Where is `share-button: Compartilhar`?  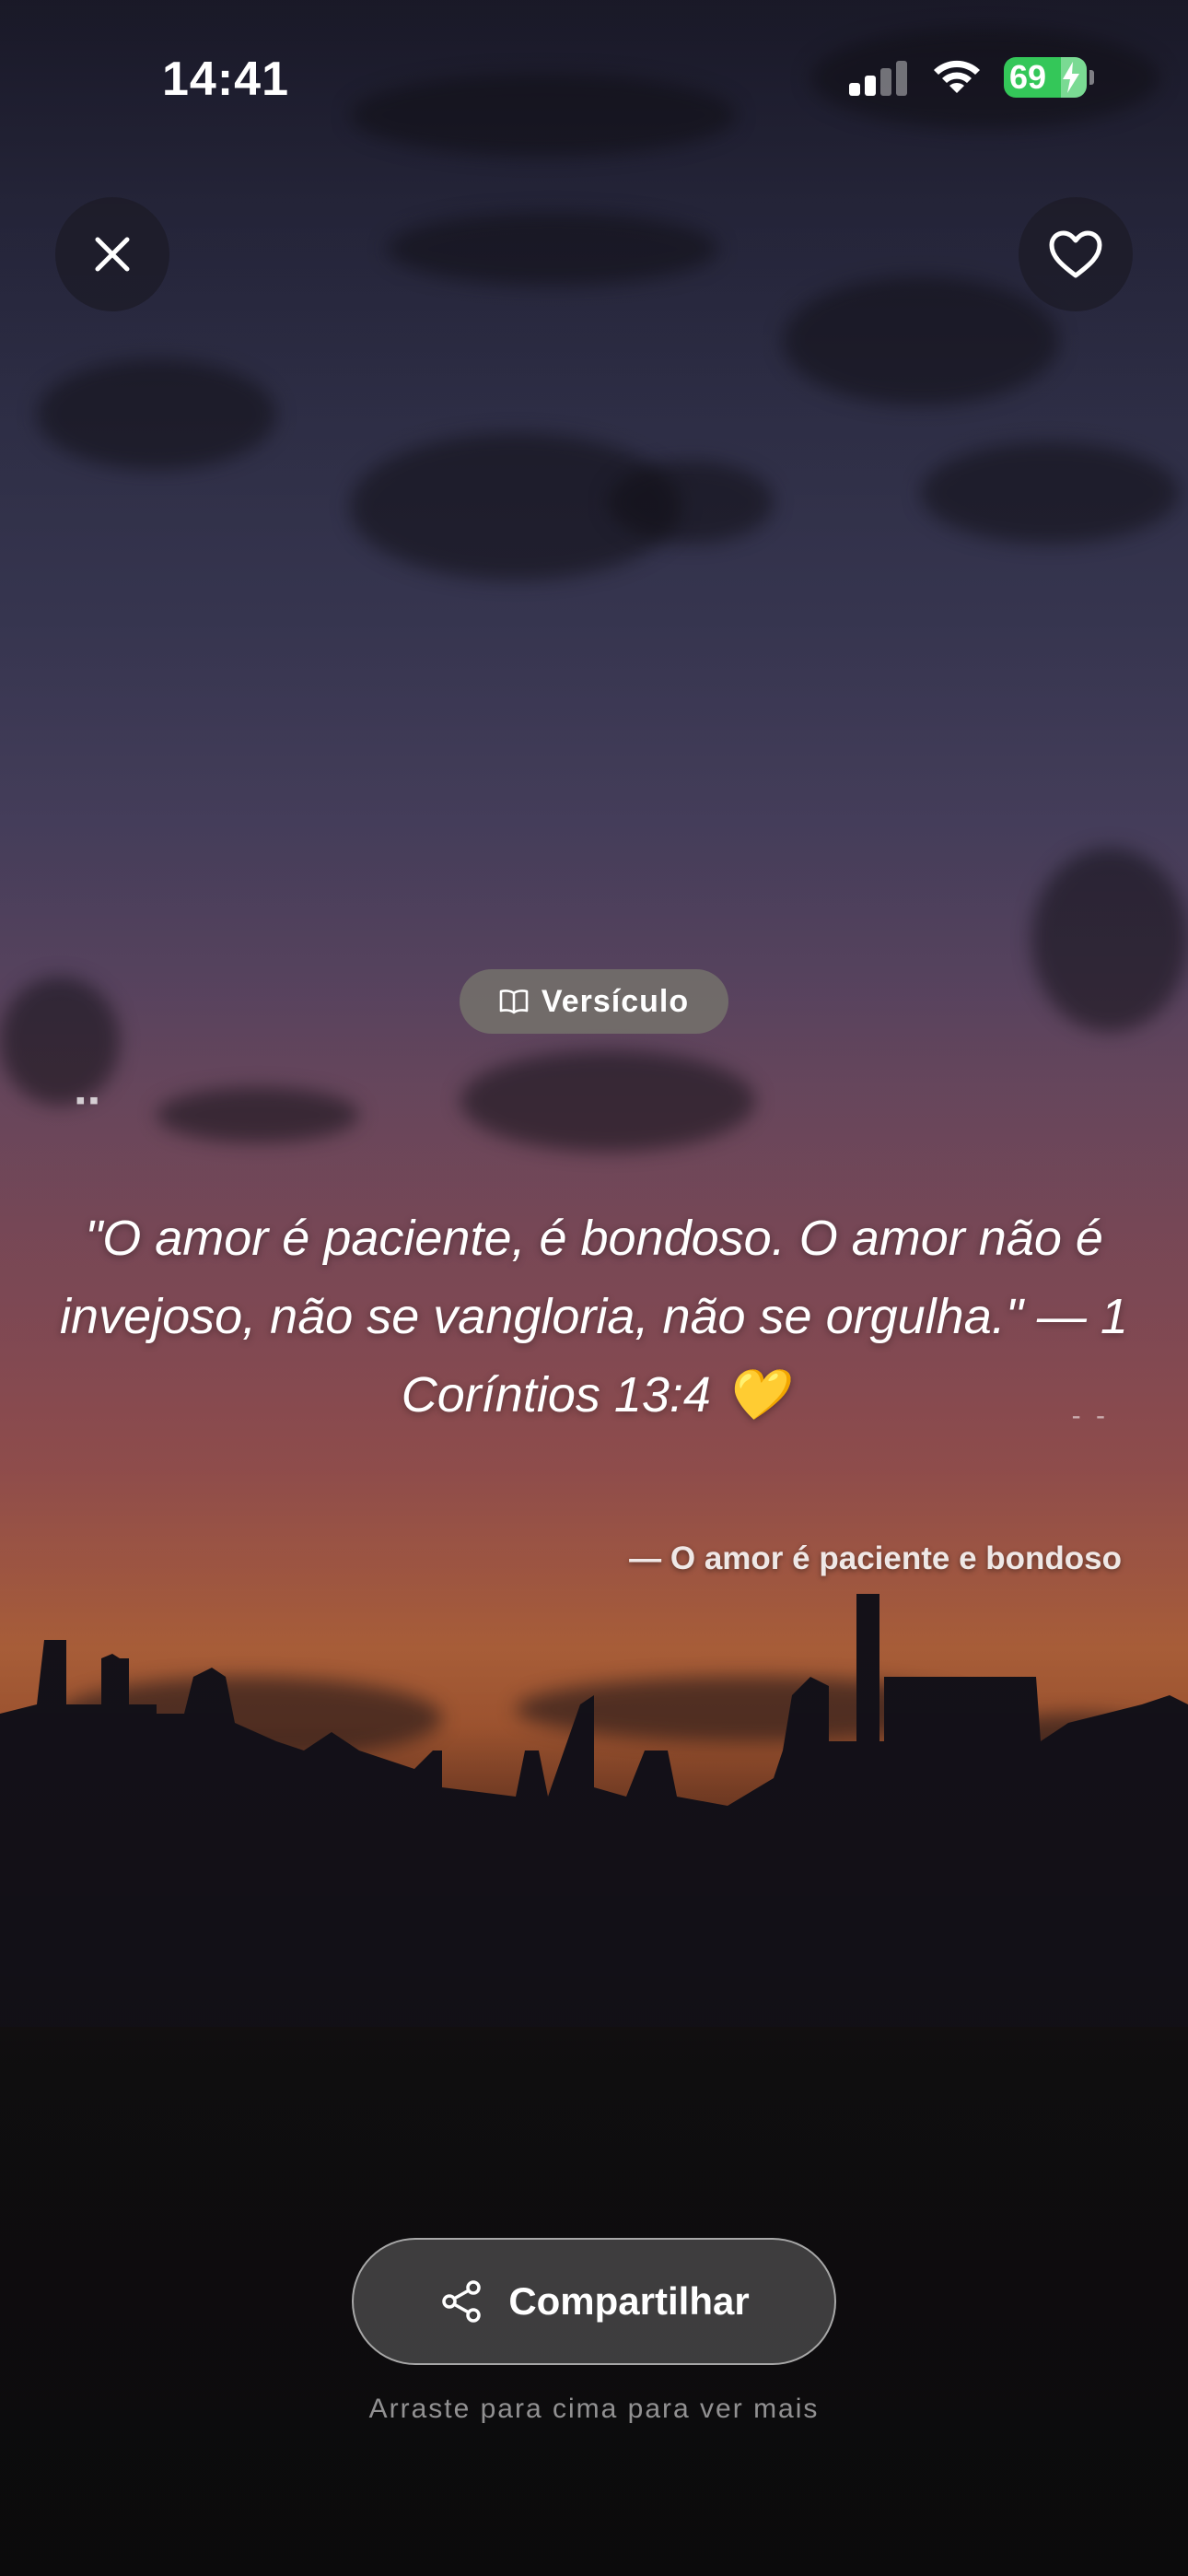
share-button: Compartilhar is located at coordinates (594, 2301).